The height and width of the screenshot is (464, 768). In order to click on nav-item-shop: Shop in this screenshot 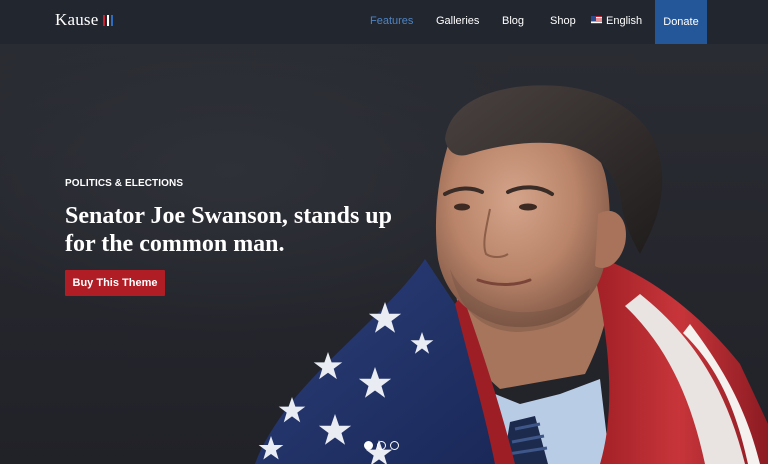, I will do `click(563, 21)`.